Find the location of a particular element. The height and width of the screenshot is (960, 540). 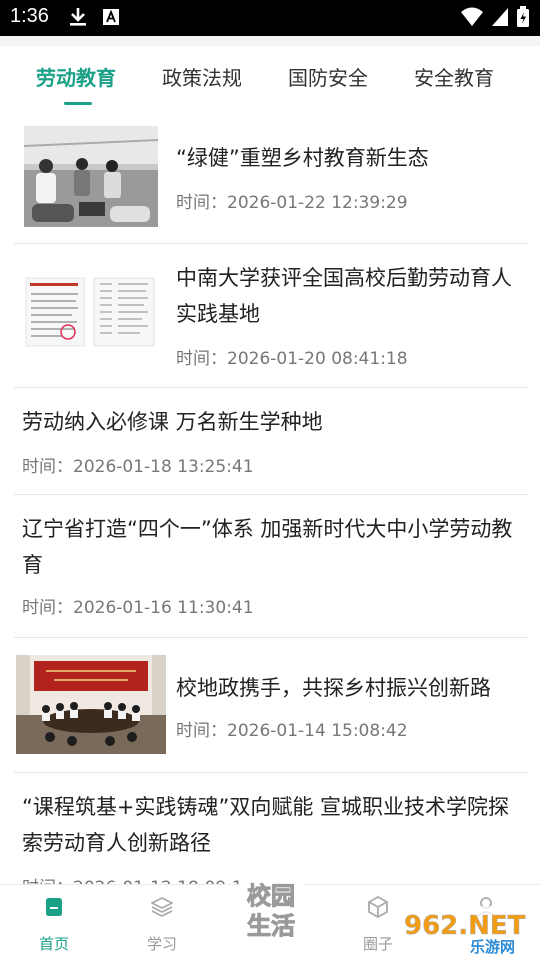

a-icon is located at coordinates (111, 17).